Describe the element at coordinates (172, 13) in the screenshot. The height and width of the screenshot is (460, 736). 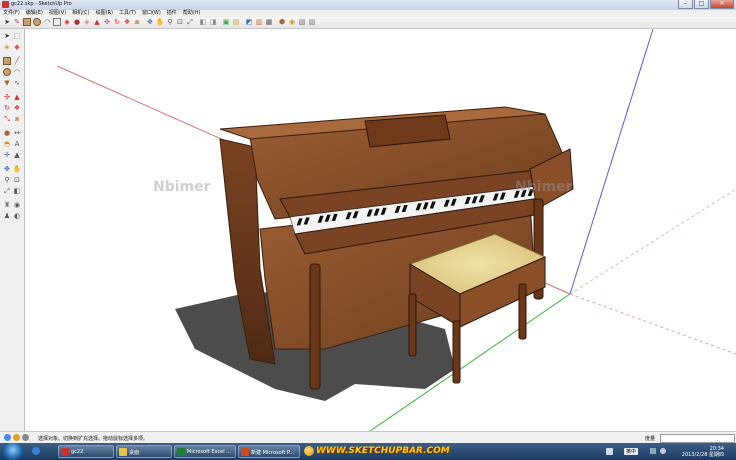
I see `menu-plugins: 插件` at that location.